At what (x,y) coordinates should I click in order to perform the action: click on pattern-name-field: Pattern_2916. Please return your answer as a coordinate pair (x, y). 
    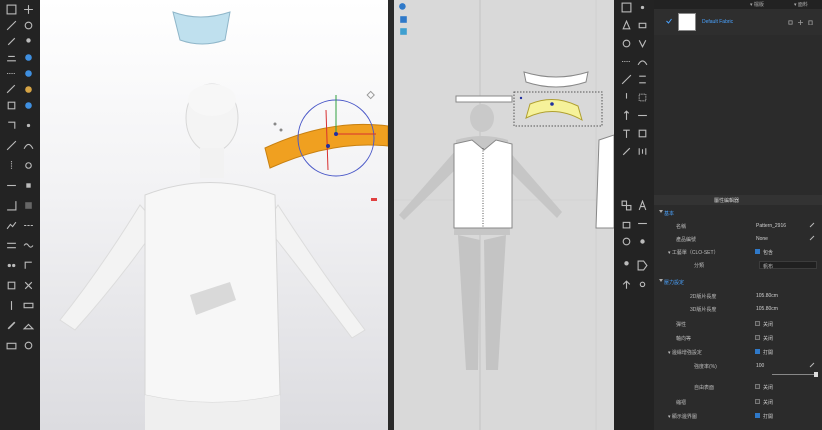
    Looking at the image, I should click on (771, 226).